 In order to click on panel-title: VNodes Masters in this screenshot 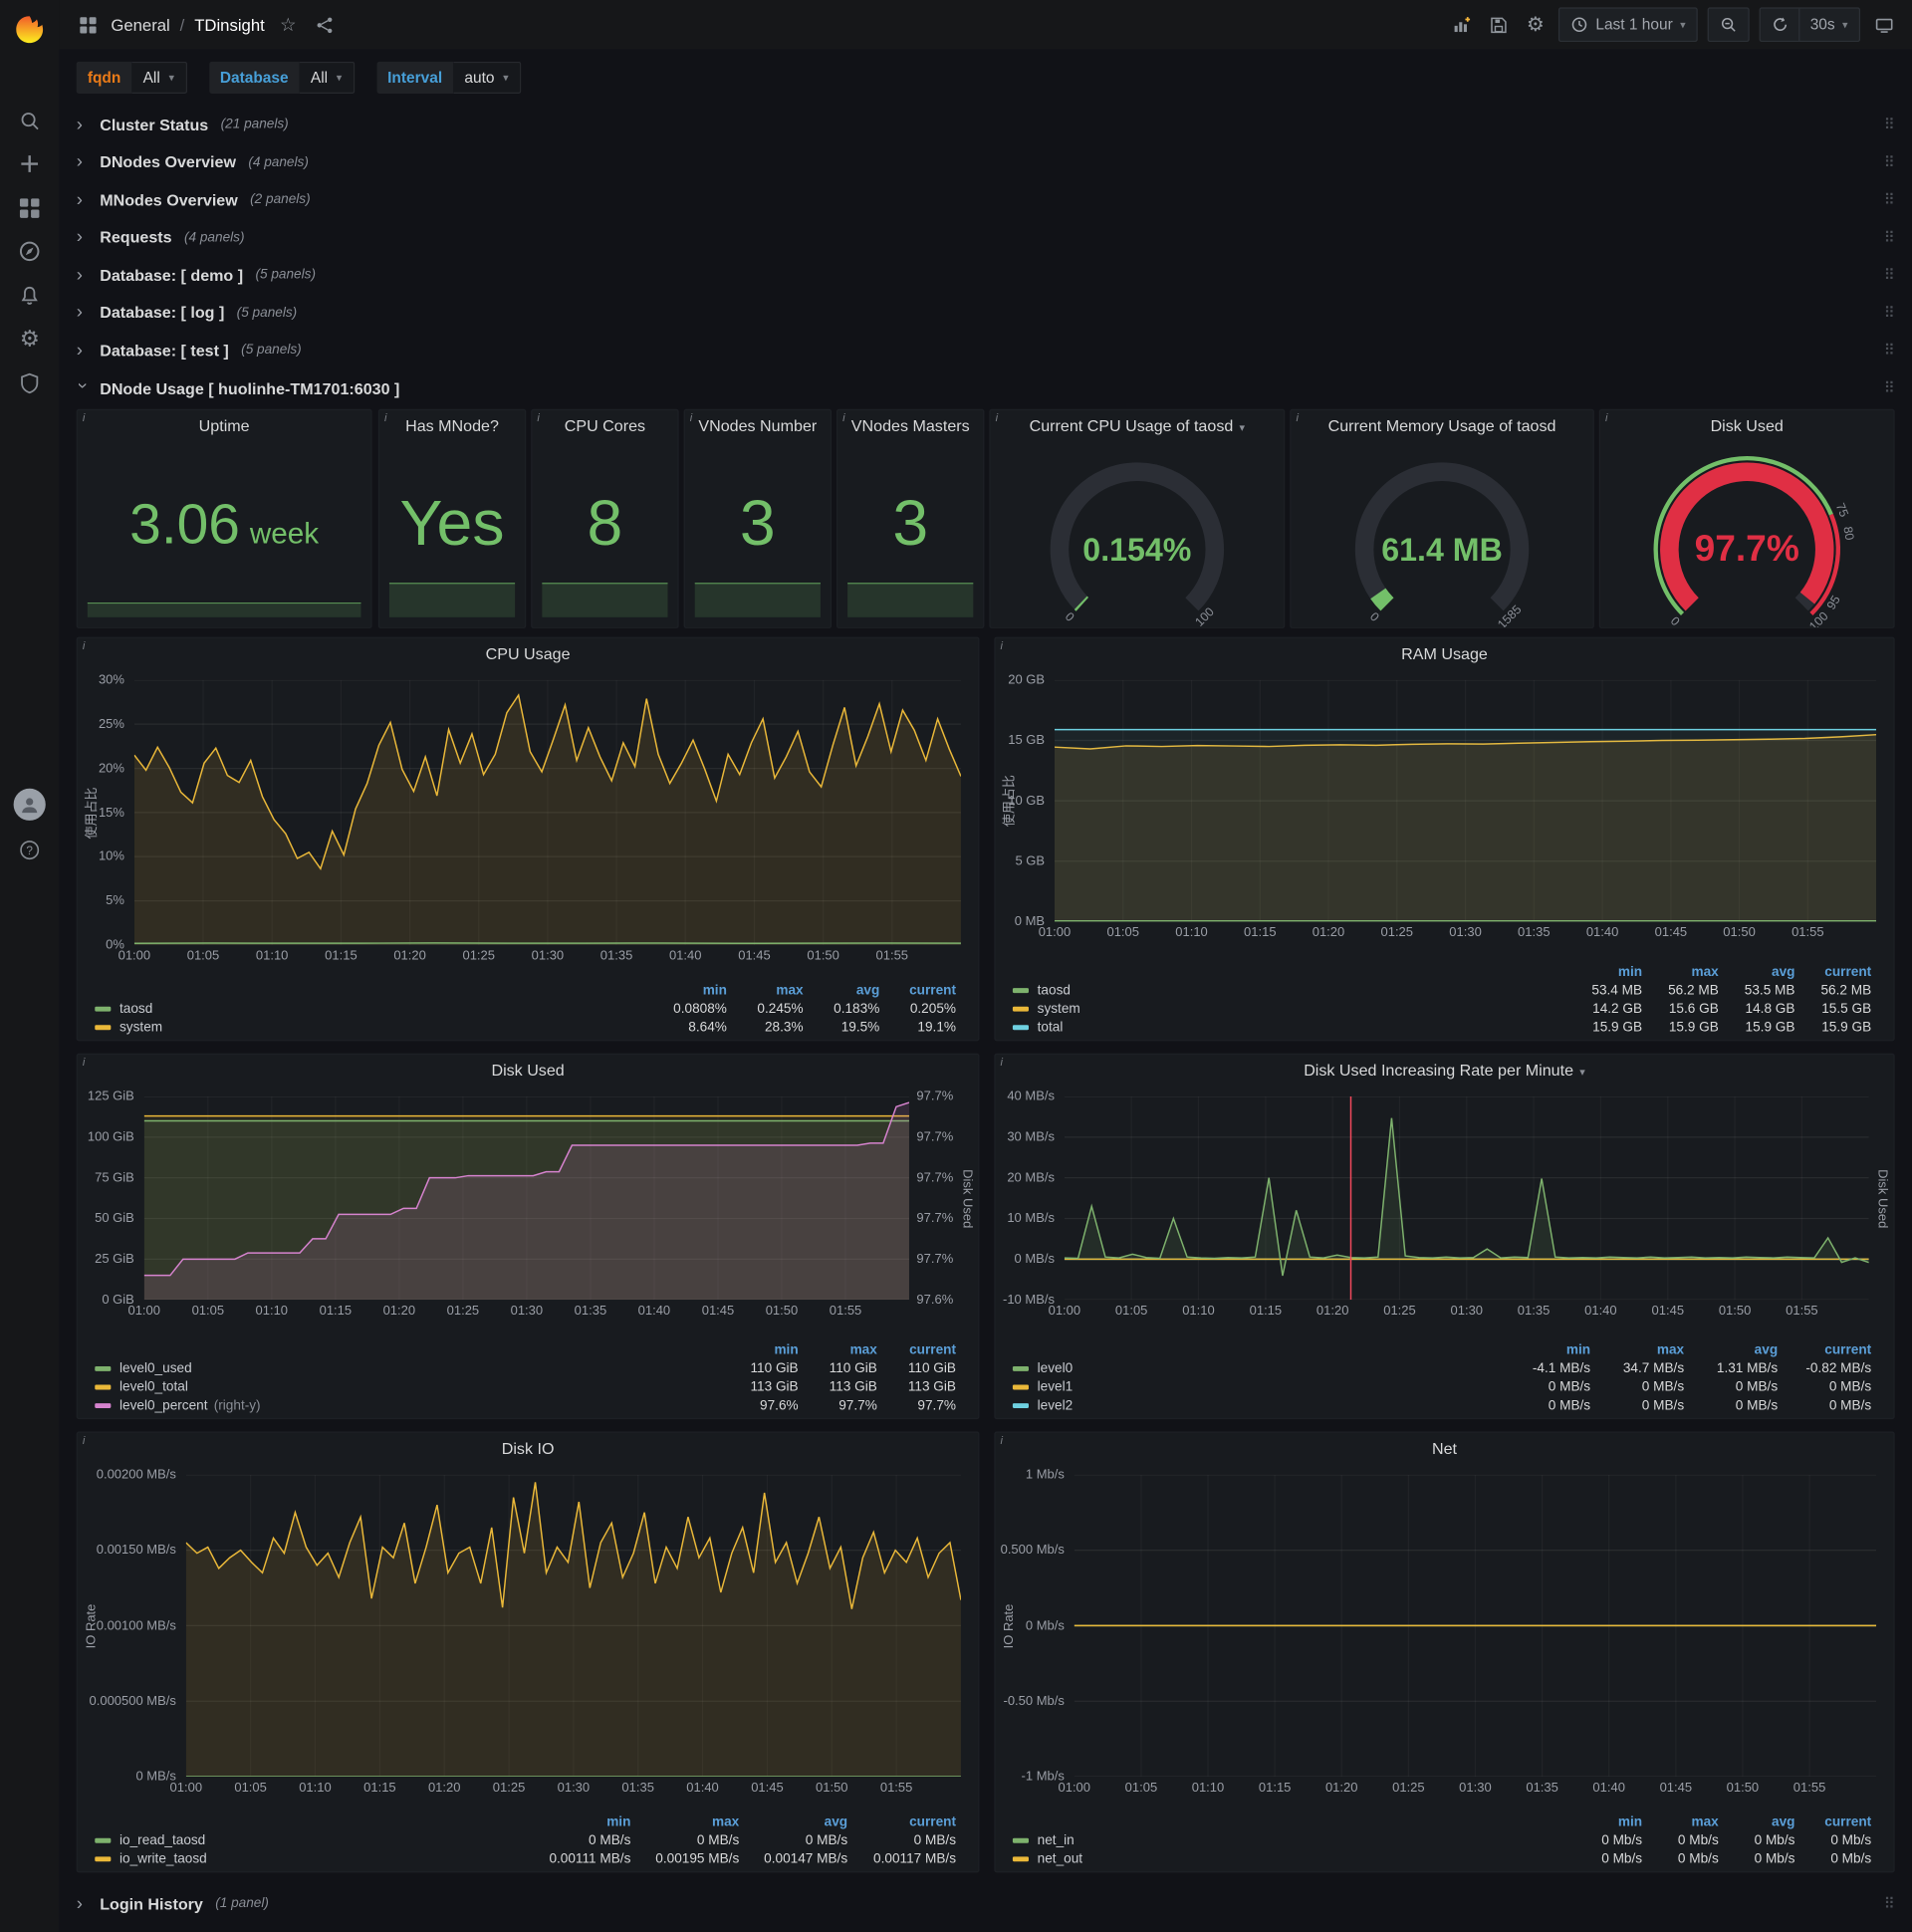, I will do `click(910, 426)`.